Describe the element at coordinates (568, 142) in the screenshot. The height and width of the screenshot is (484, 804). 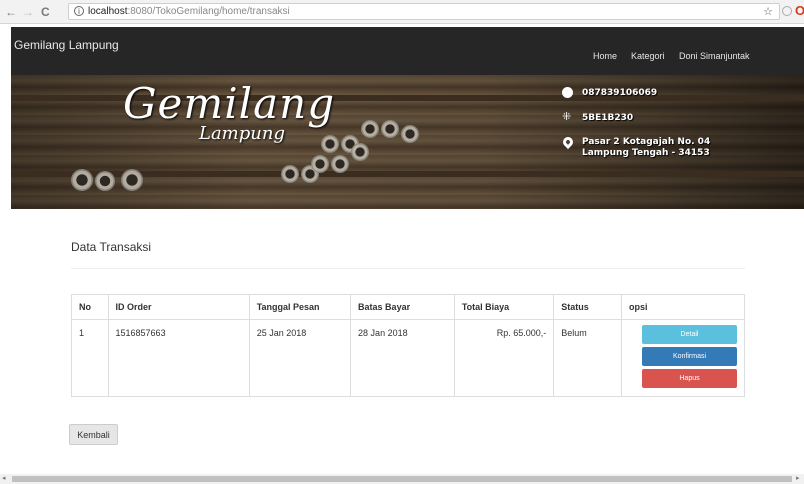
I see `map-pin-icon` at that location.